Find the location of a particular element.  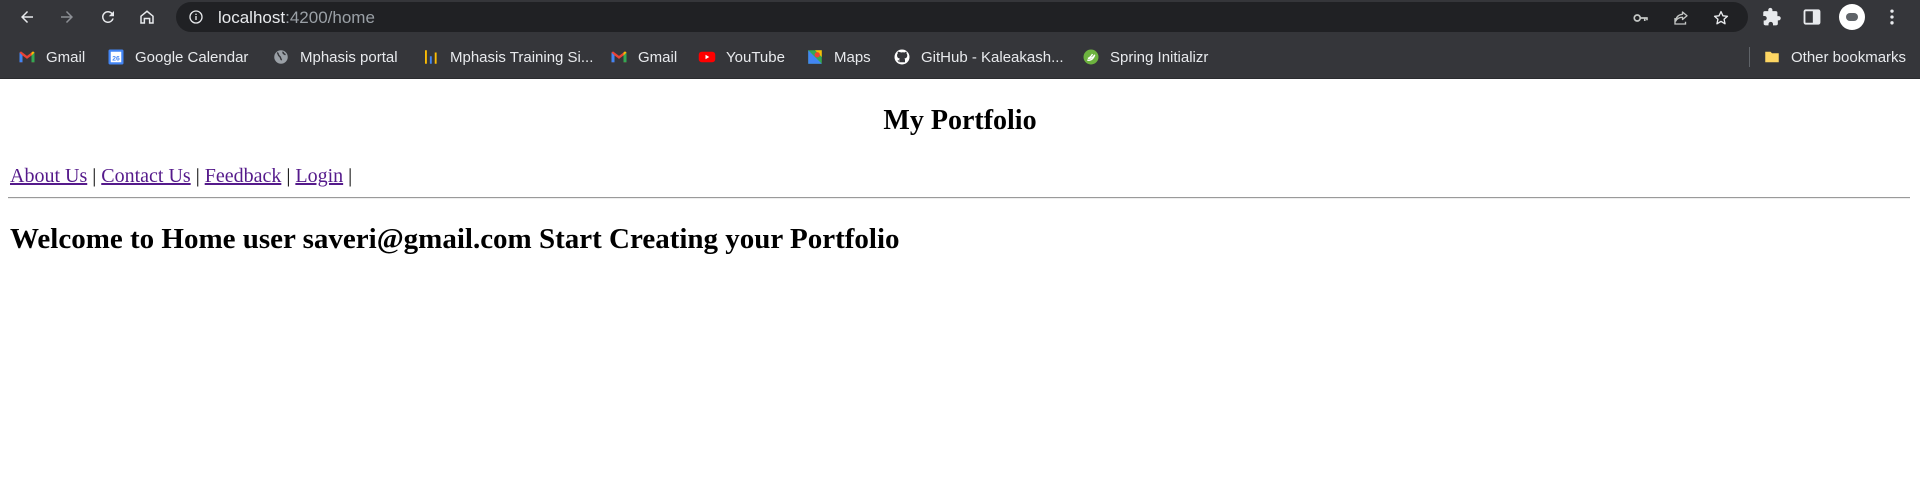

forward-arrow-icon is located at coordinates (67, 17).